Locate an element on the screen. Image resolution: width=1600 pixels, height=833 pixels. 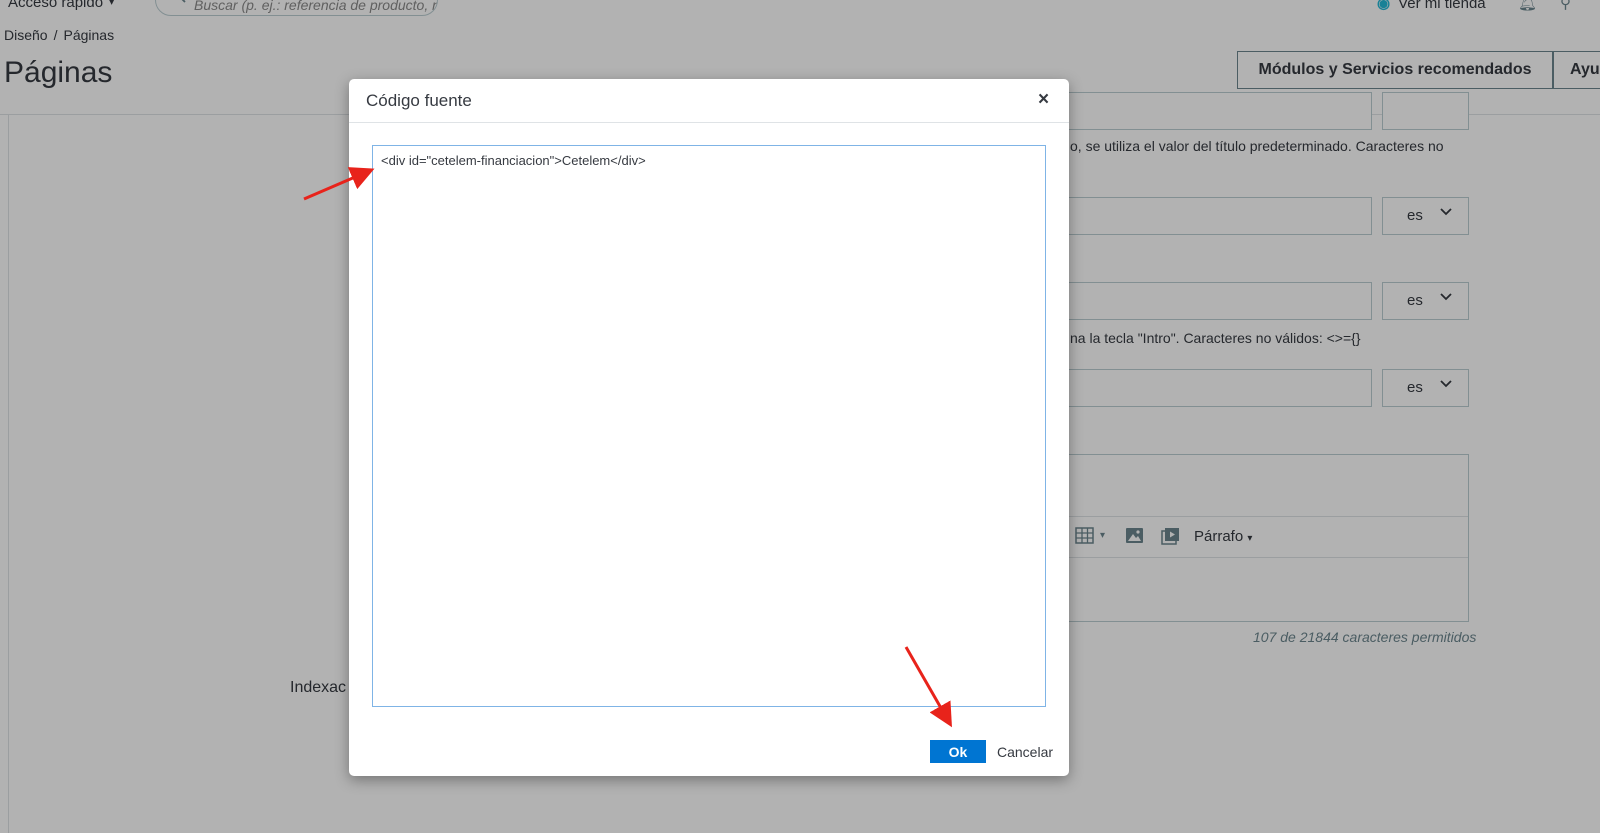
ok-button: Ok is located at coordinates (958, 751).